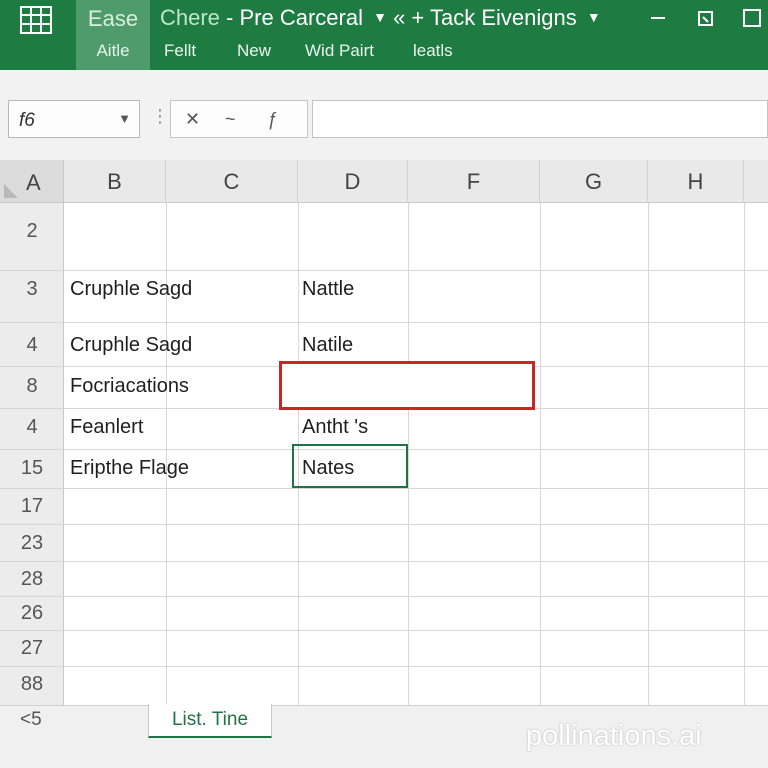  Describe the element at coordinates (106, 427) in the screenshot. I see `cell-b4b: Feanlert` at that location.